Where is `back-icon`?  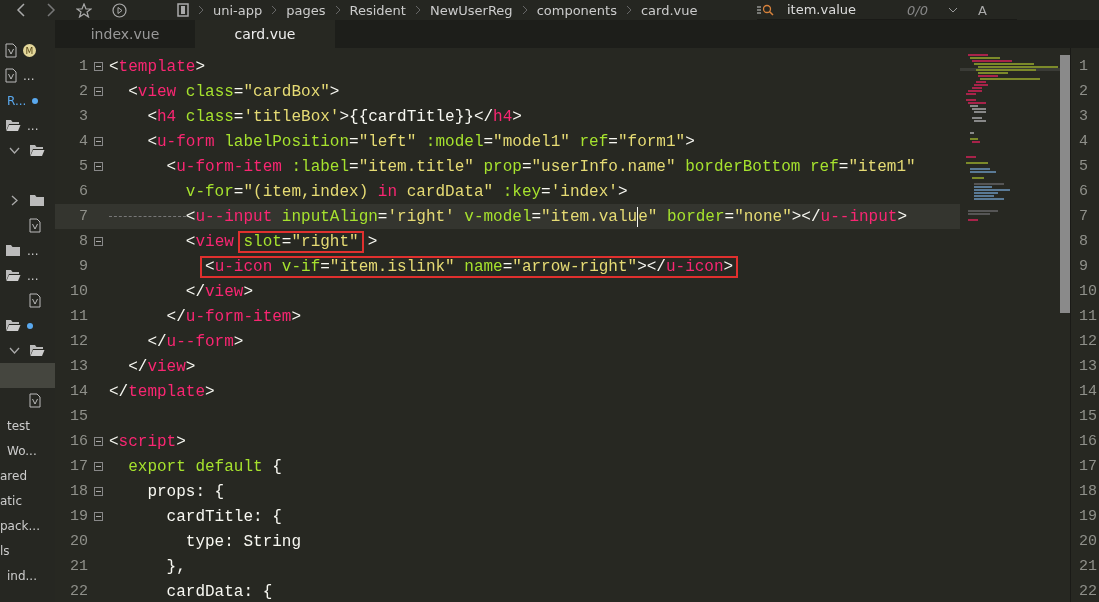
back-icon is located at coordinates (21, 10).